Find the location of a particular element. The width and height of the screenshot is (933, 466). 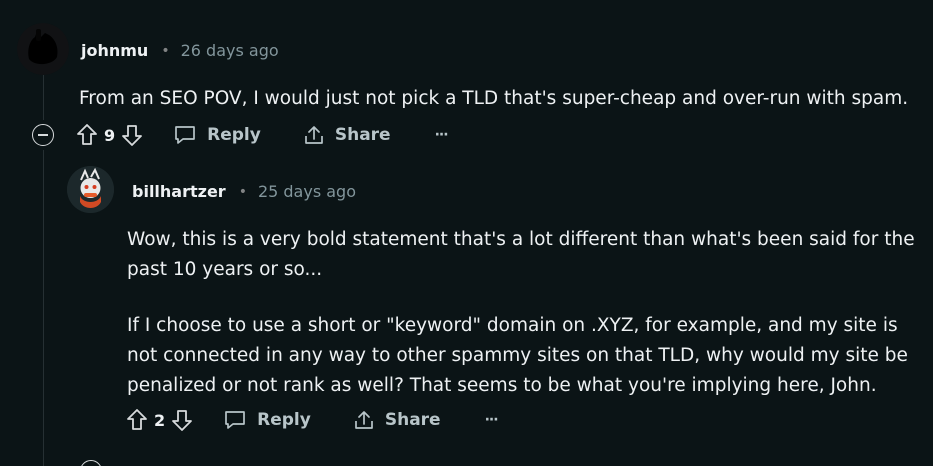

comment-meta: billhartzer • 25 days ago is located at coordinates (244, 191).